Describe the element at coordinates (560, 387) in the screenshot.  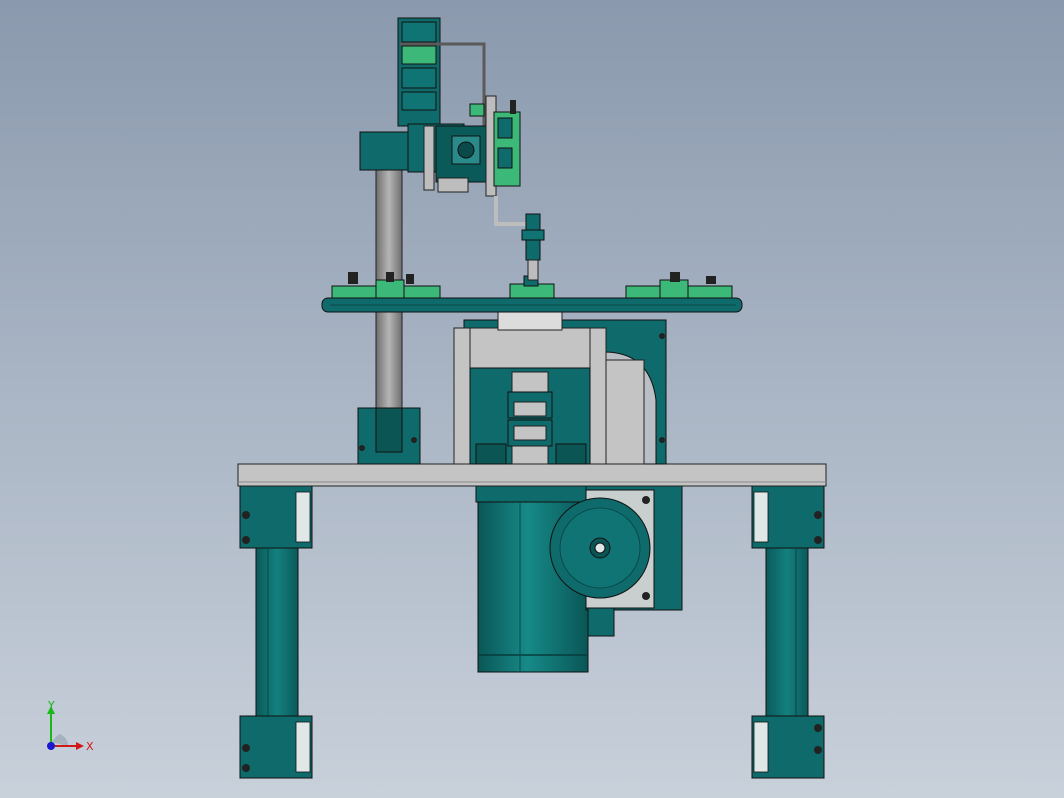
I see `indexer-housing` at that location.